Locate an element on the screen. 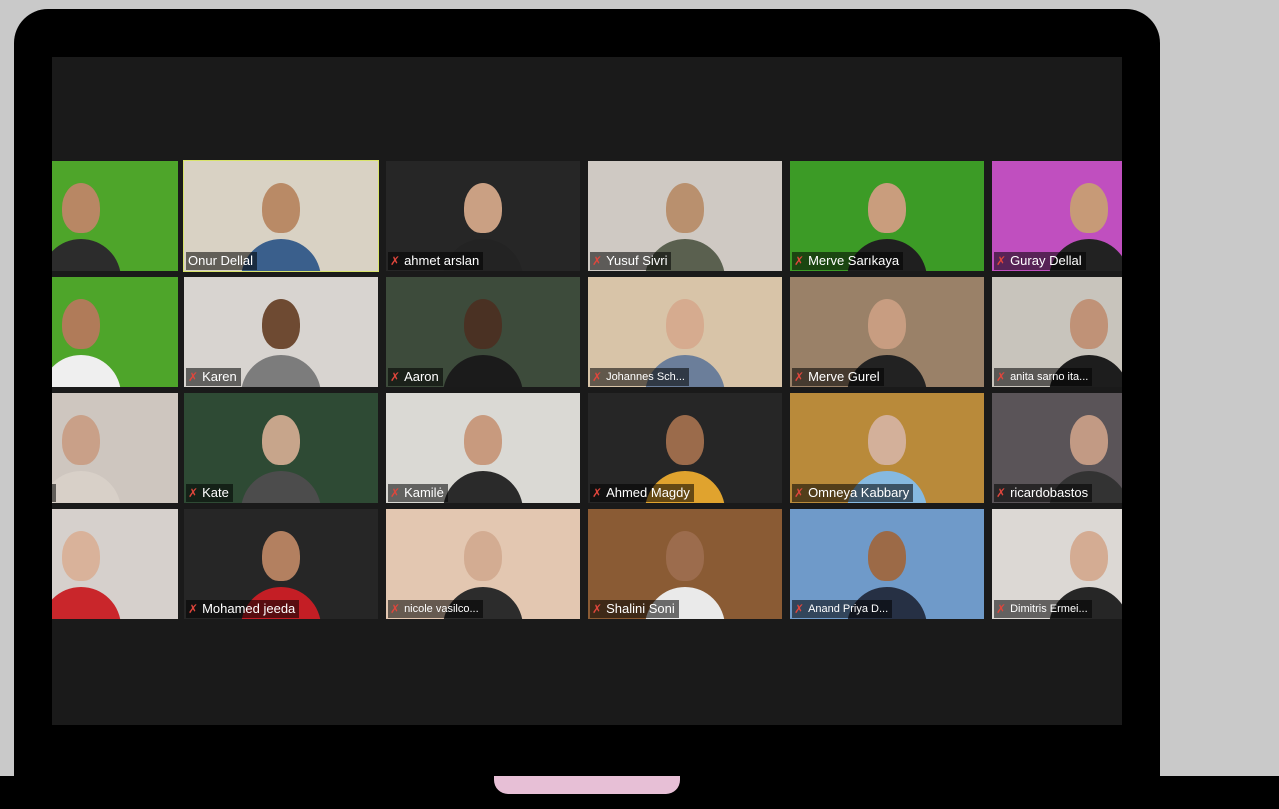  participant-tile: ✗ Karen is located at coordinates (281, 332).